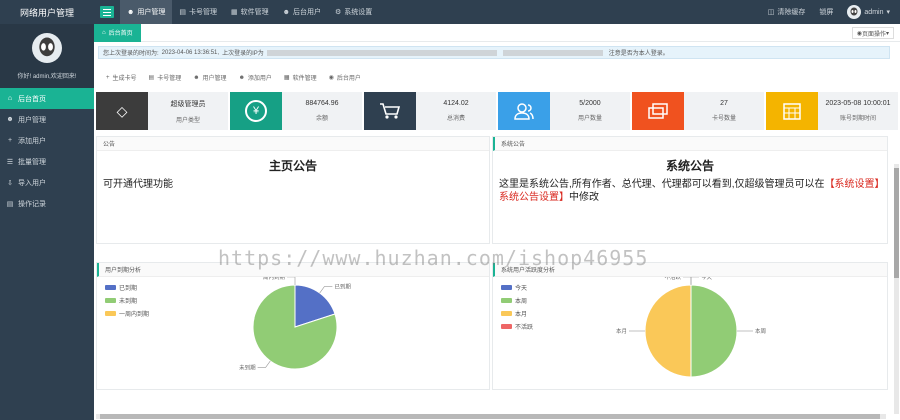  What do you see at coordinates (292, 166) in the screenshot?
I see `announcement-title: 主页公告` at bounding box center [292, 166].